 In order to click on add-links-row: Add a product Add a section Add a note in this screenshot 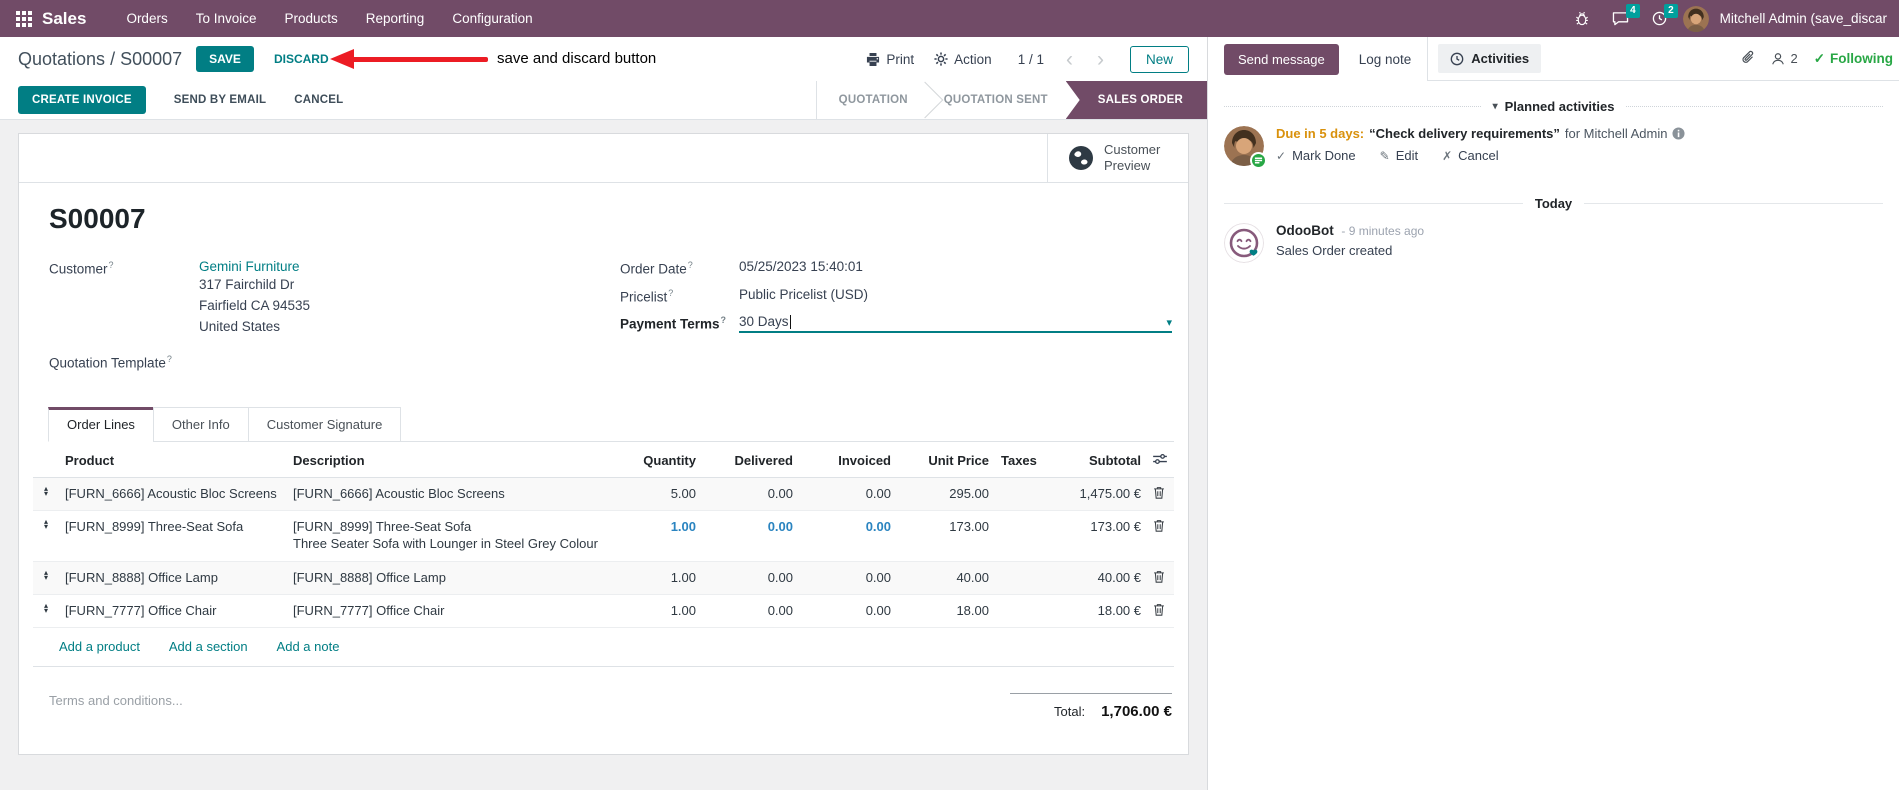, I will do `click(603, 647)`.